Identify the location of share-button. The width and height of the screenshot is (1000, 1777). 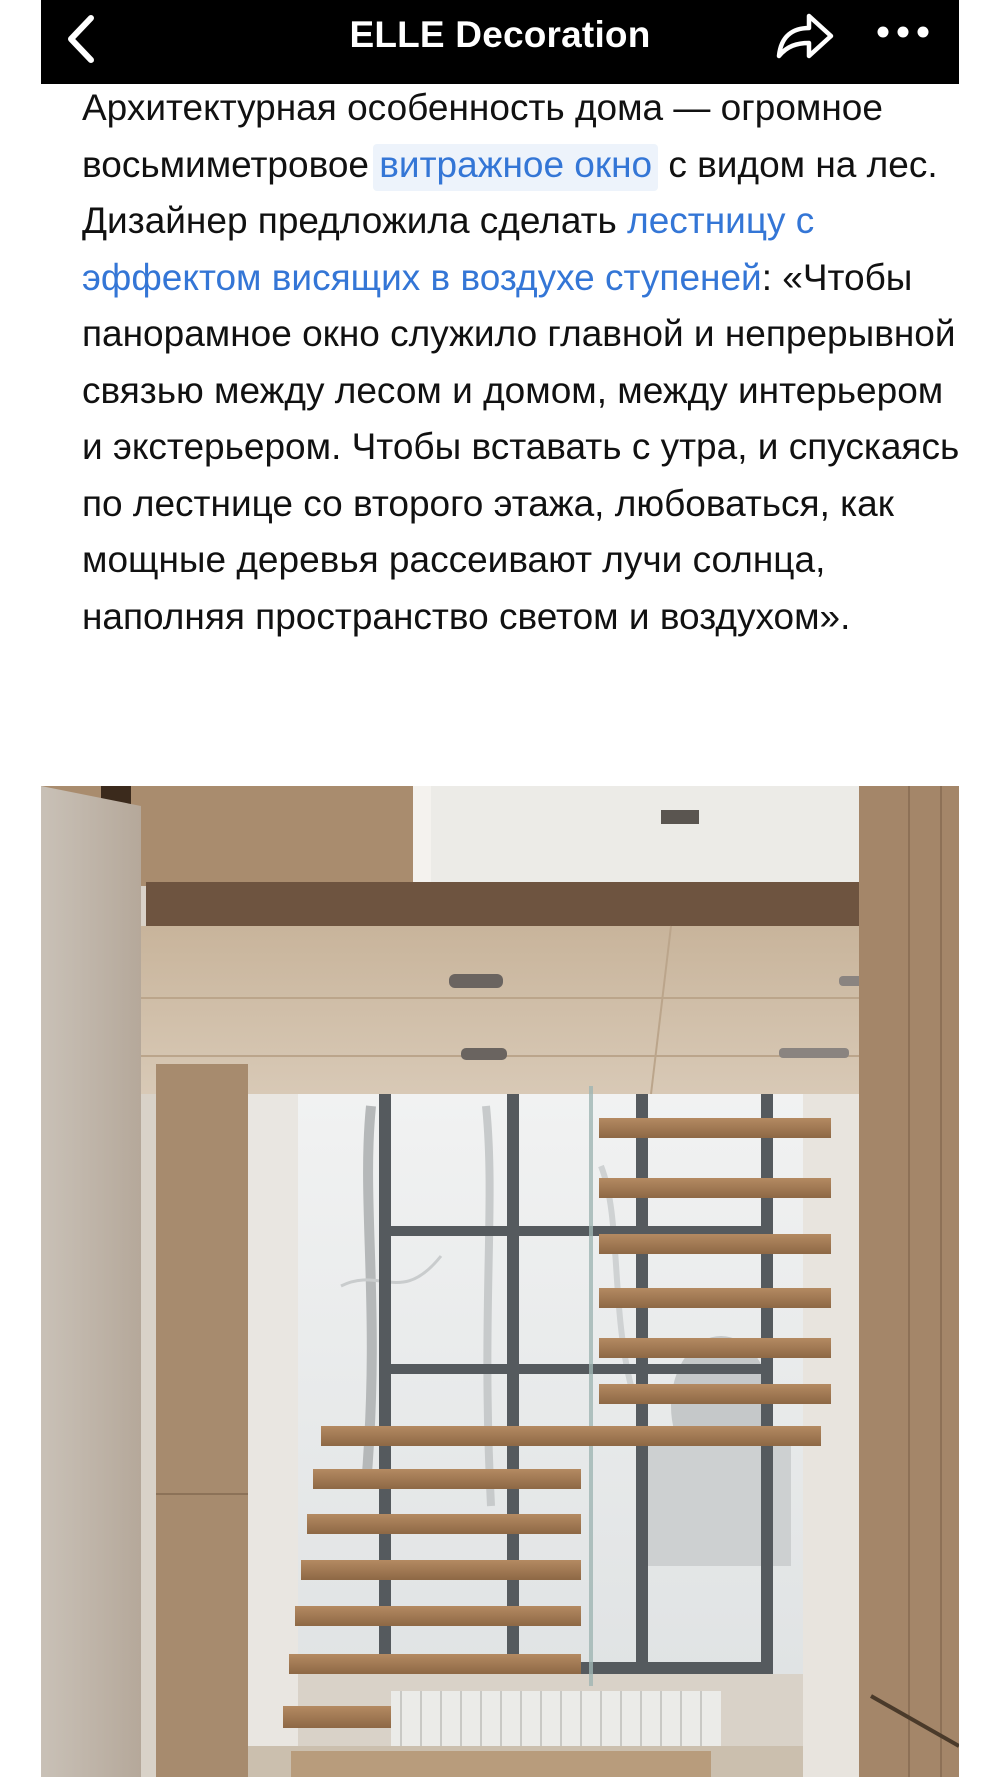
(804, 36).